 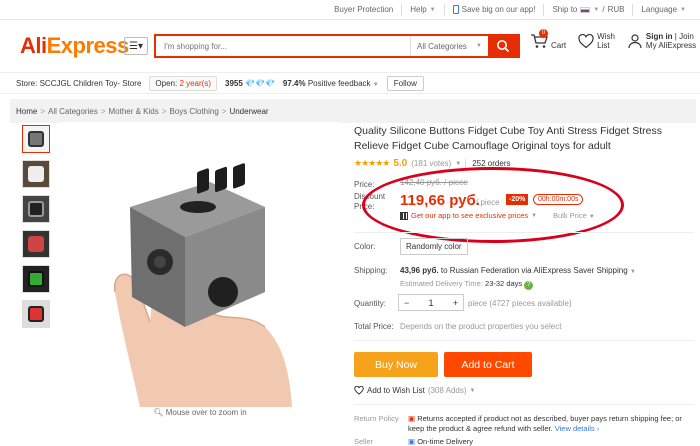 I want to click on list-label: List, so click(x=603, y=45).